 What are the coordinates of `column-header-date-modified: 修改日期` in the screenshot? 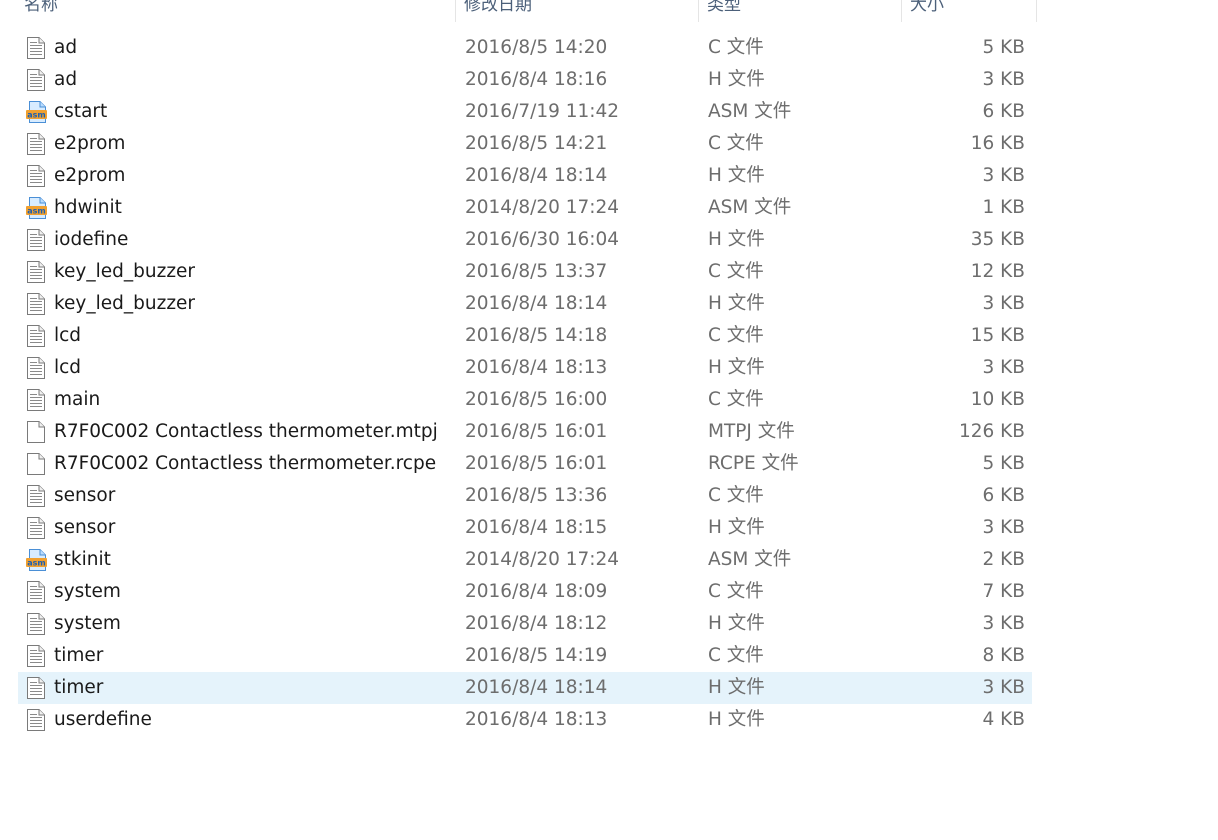 It's located at (577, 11).